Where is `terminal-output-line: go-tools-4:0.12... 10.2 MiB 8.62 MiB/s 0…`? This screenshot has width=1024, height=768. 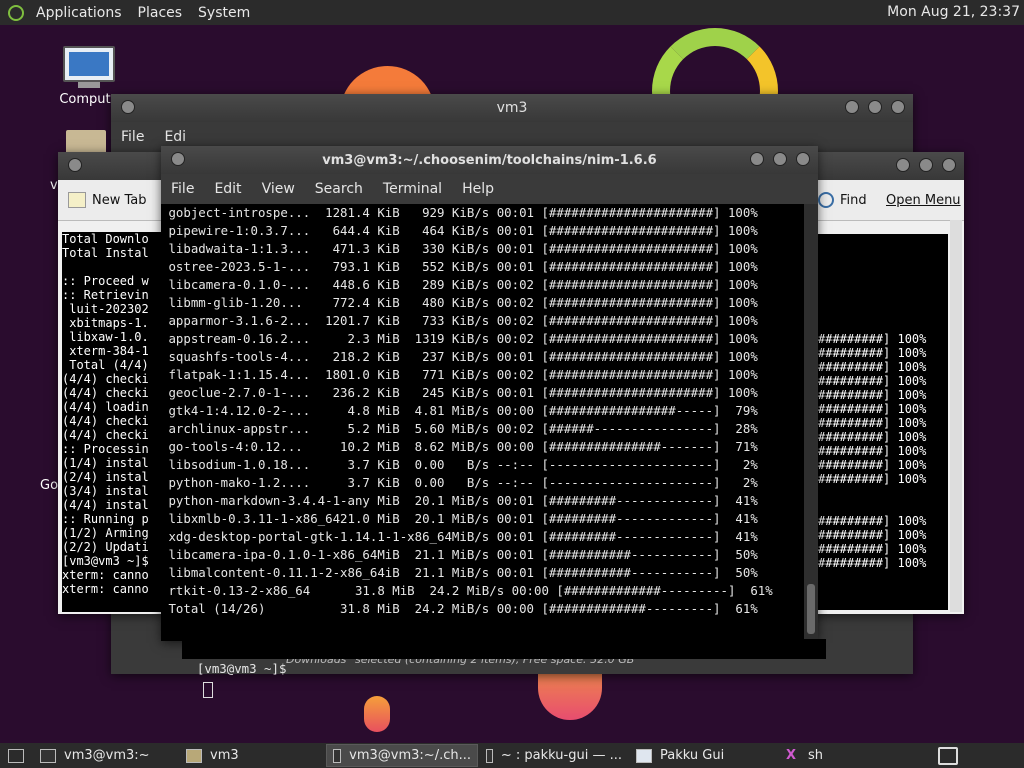
terminal-output-line: go-tools-4:0.12... 10.2 MiB 8.62 MiB/s 0… is located at coordinates (459, 446).